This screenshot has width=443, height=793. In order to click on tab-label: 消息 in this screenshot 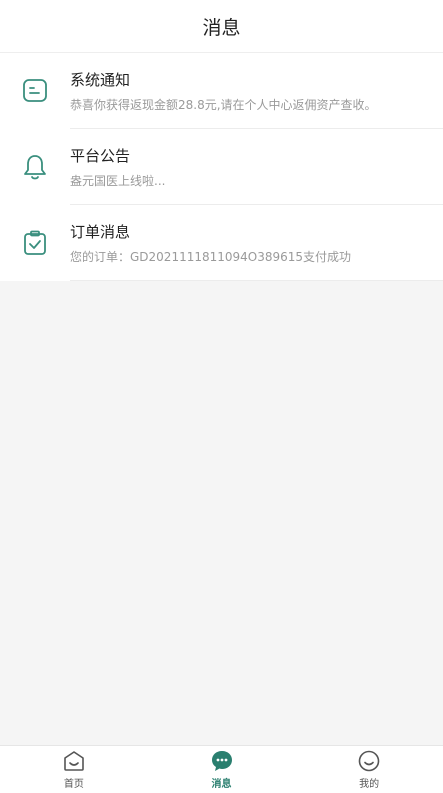, I will do `click(221, 784)`.